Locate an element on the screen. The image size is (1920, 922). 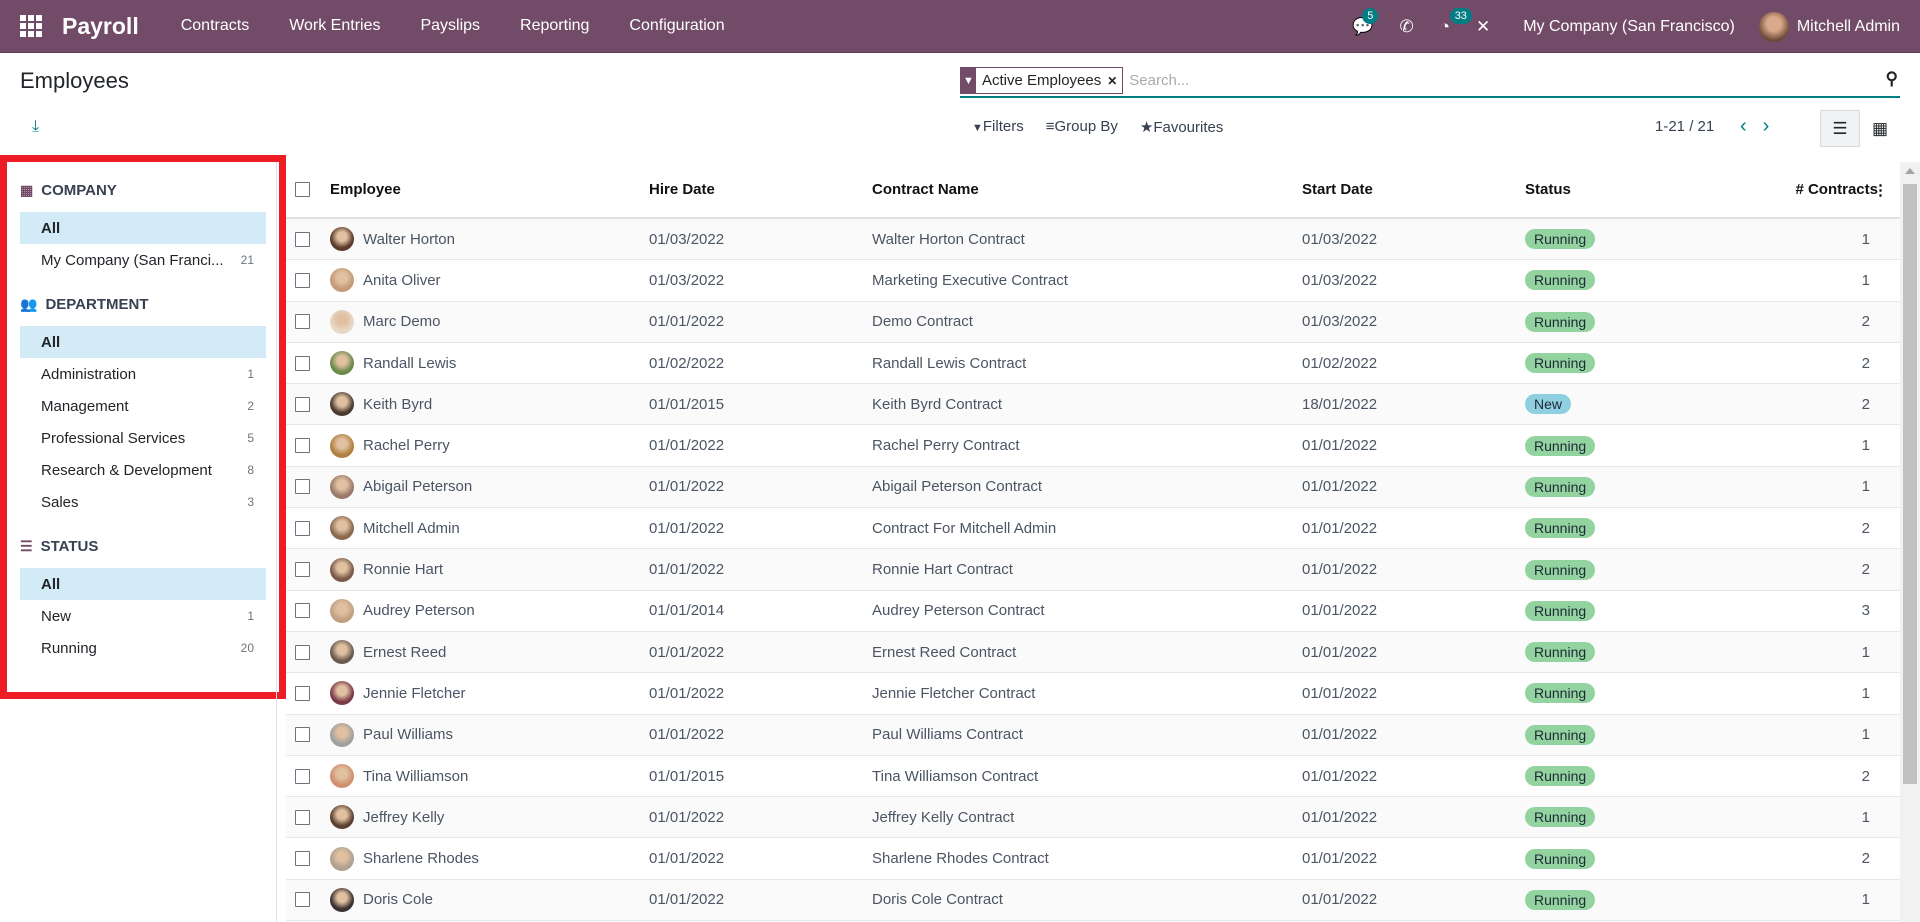
tools-icon: ✕ is located at coordinates (1483, 27).